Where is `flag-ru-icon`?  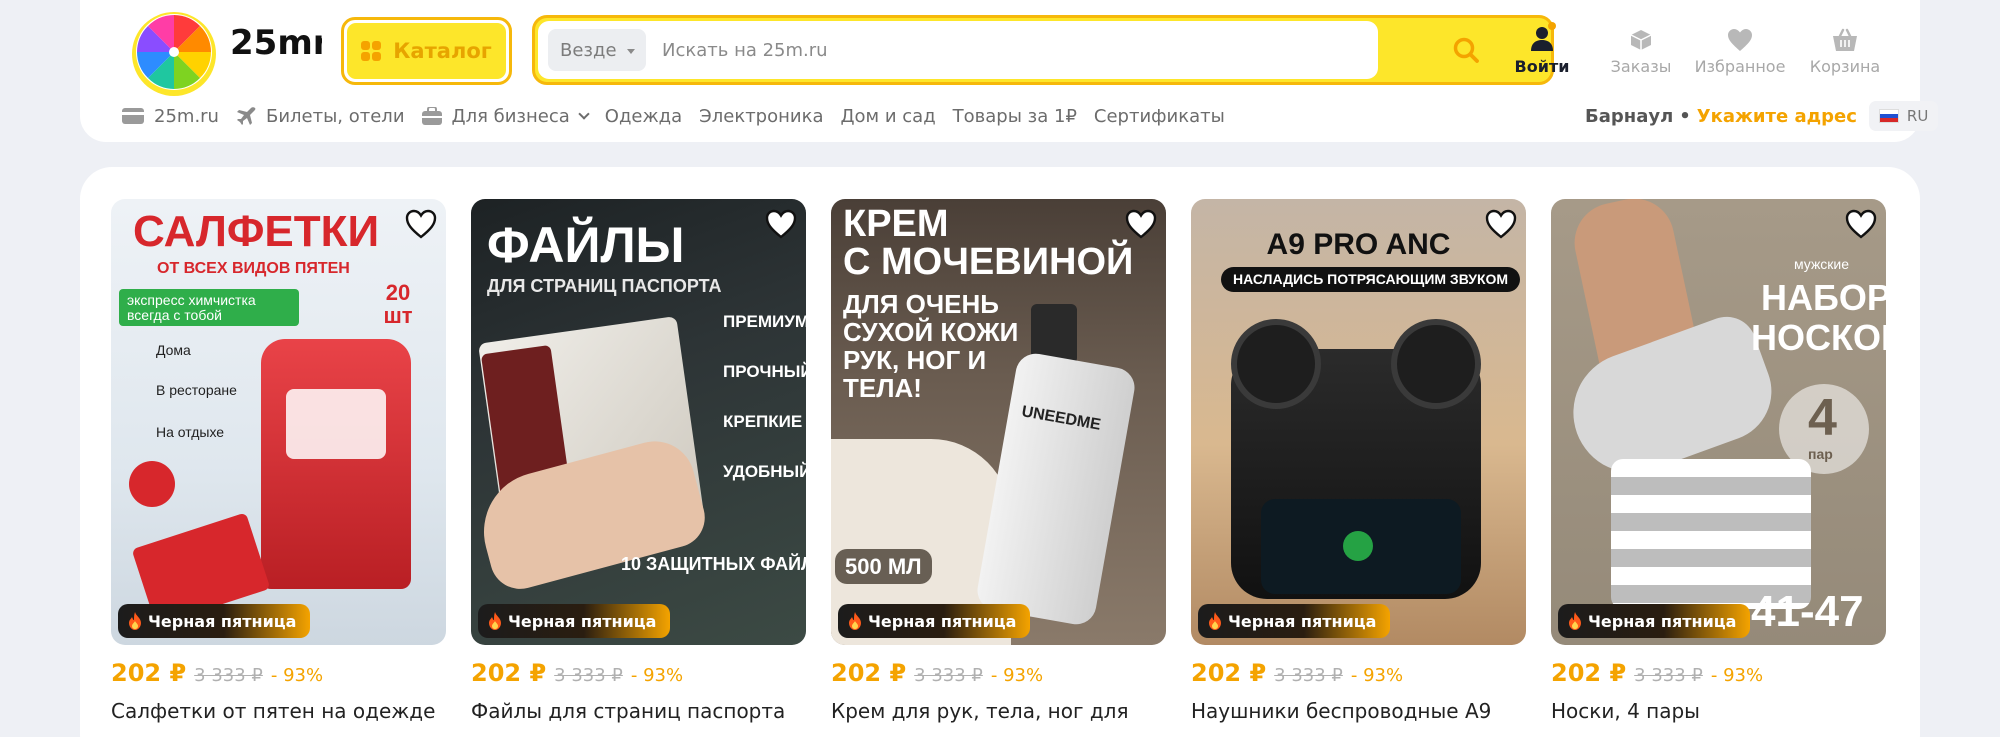 flag-ru-icon is located at coordinates (1888, 116).